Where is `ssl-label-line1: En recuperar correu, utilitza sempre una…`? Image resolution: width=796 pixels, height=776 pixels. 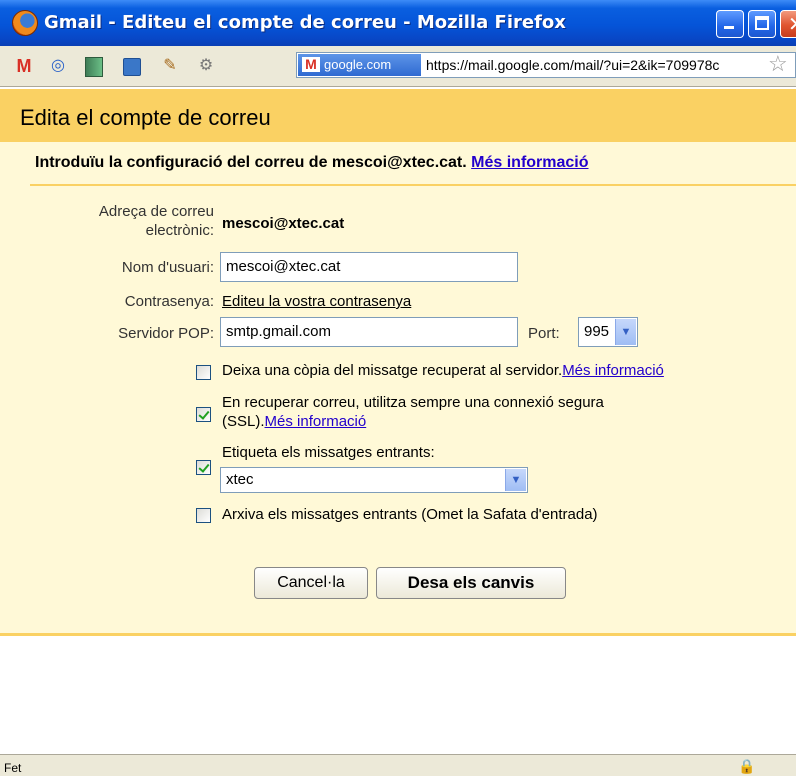
ssl-label-line1: En recuperar correu, utilitza sempre una… is located at coordinates (413, 402).